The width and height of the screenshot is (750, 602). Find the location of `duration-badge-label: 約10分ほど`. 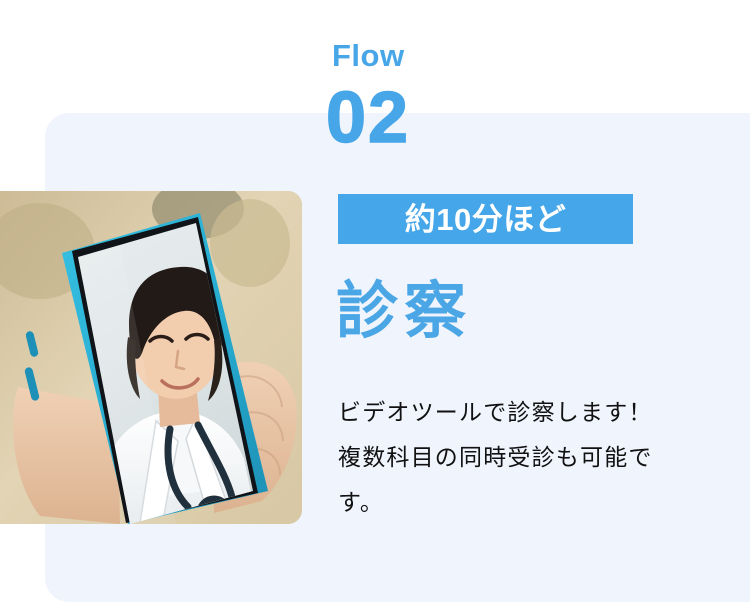

duration-badge-label: 約10分ほど is located at coordinates (485, 219).